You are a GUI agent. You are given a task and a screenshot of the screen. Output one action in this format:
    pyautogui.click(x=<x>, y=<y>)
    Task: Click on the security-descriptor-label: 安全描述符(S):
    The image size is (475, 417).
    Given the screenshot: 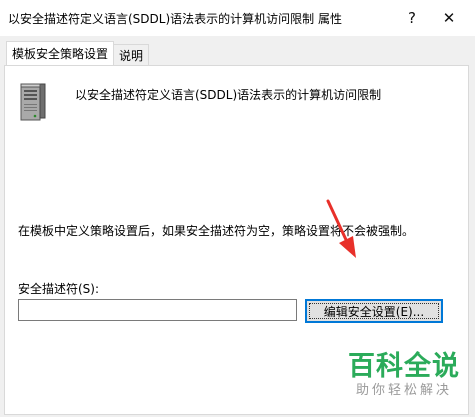 What is the action you would take?
    pyautogui.click(x=59, y=289)
    